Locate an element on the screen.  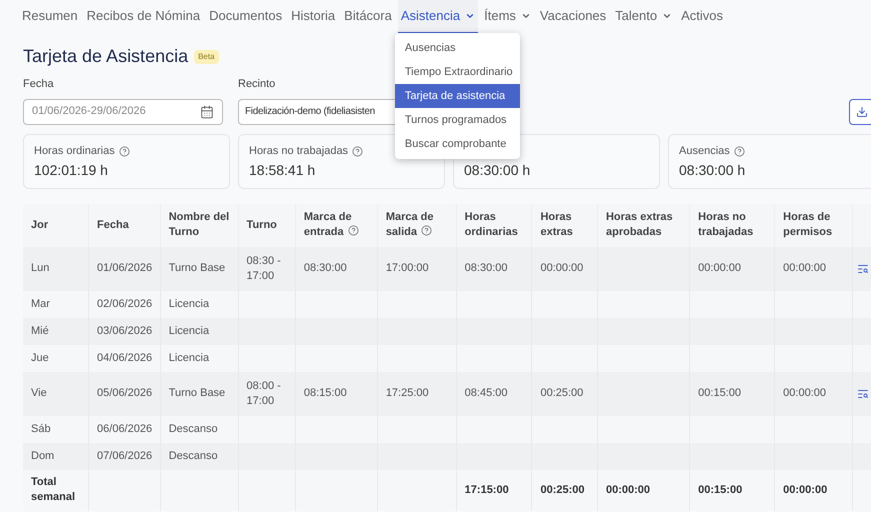
table-cell: 08:45:00 is located at coordinates (494, 394).